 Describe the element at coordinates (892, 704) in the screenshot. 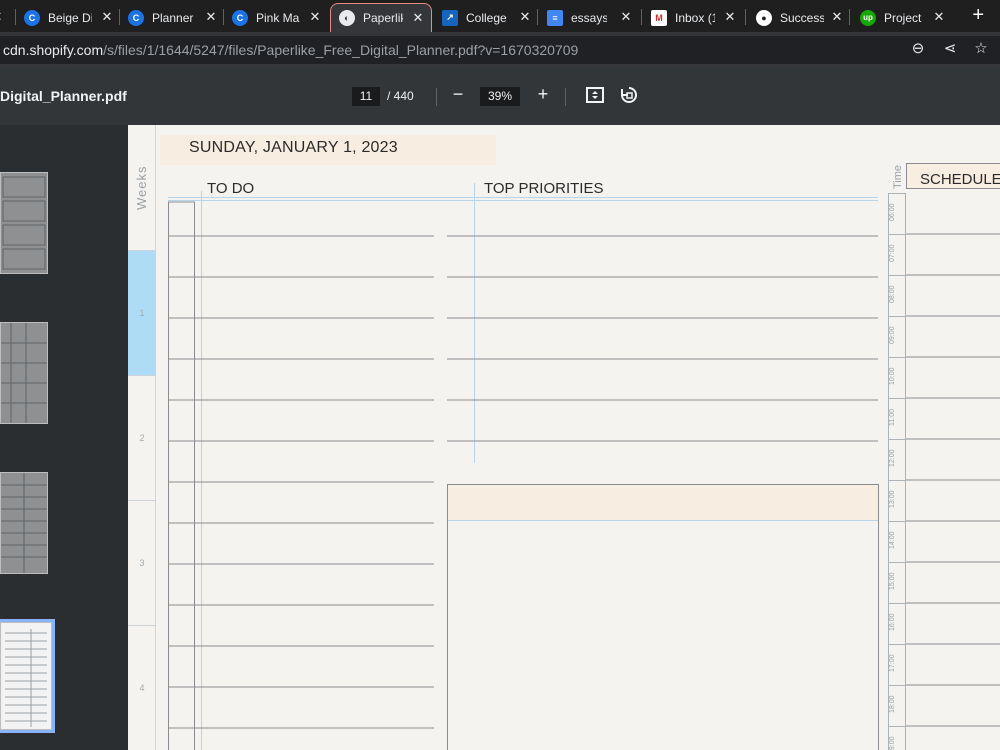

I see `time-slot-label: 18:00` at that location.